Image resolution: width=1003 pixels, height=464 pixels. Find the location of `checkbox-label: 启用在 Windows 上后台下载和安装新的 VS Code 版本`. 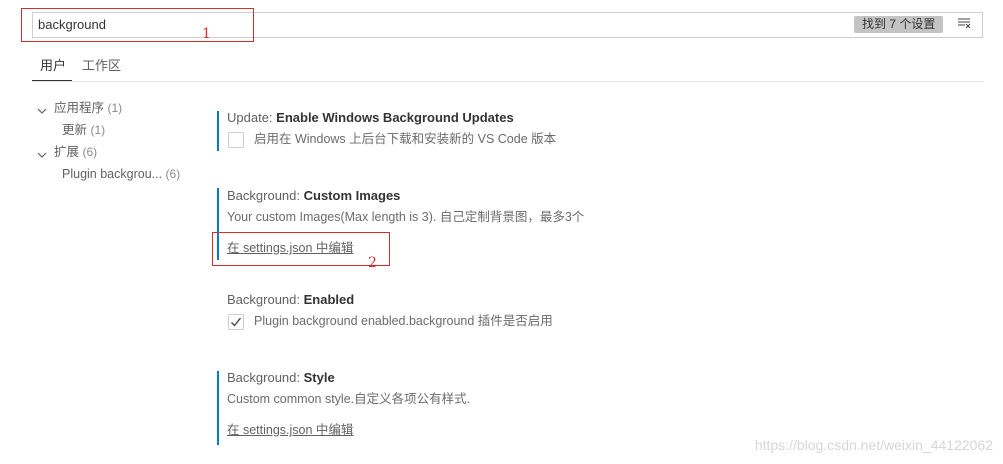

checkbox-label: 启用在 Windows 上后台下载和安装新的 VS Code 版本 is located at coordinates (405, 139).